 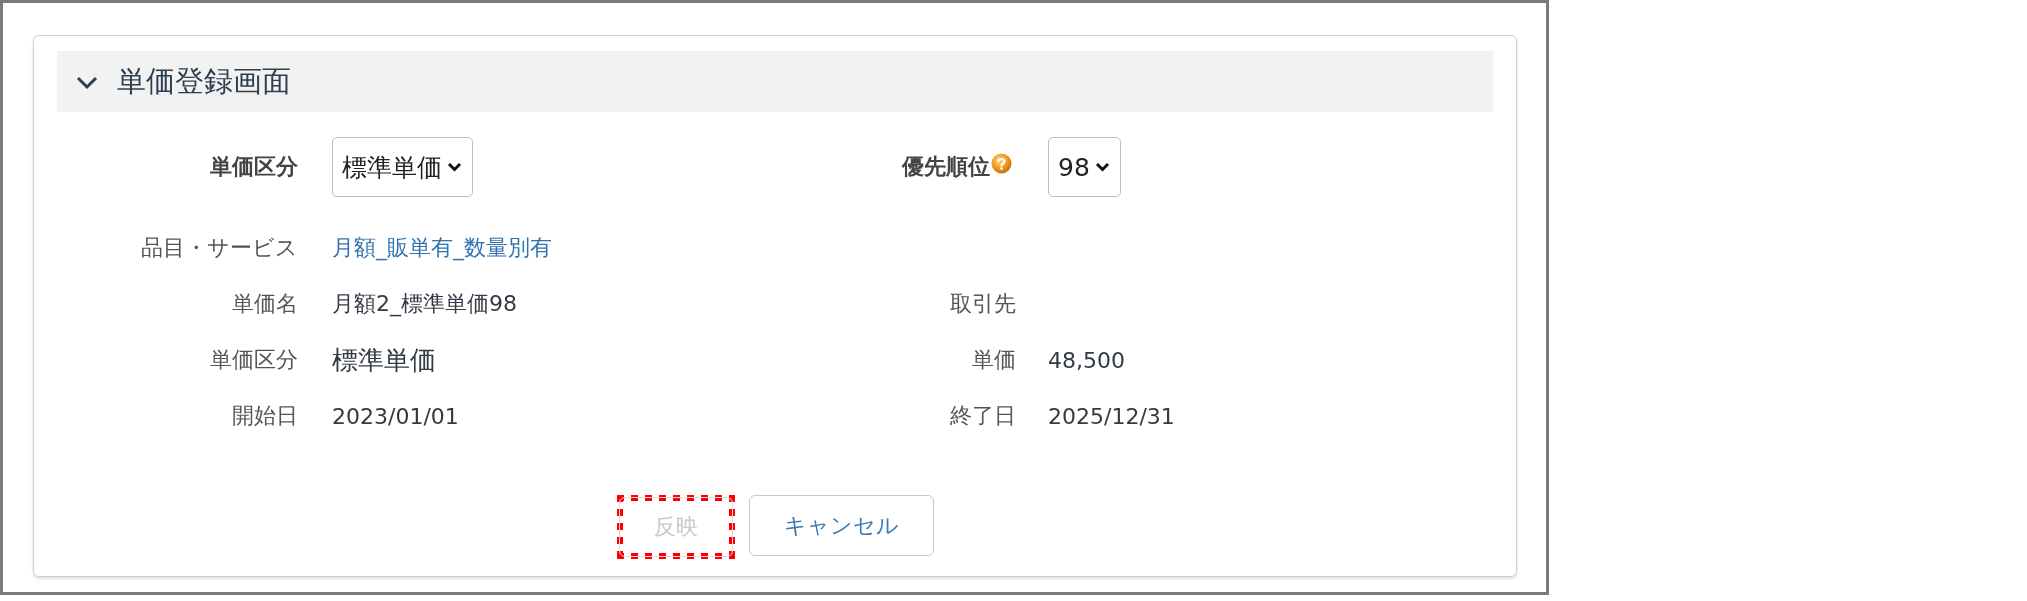 I want to click on field-label: 品目・サービス, so click(x=219, y=248).